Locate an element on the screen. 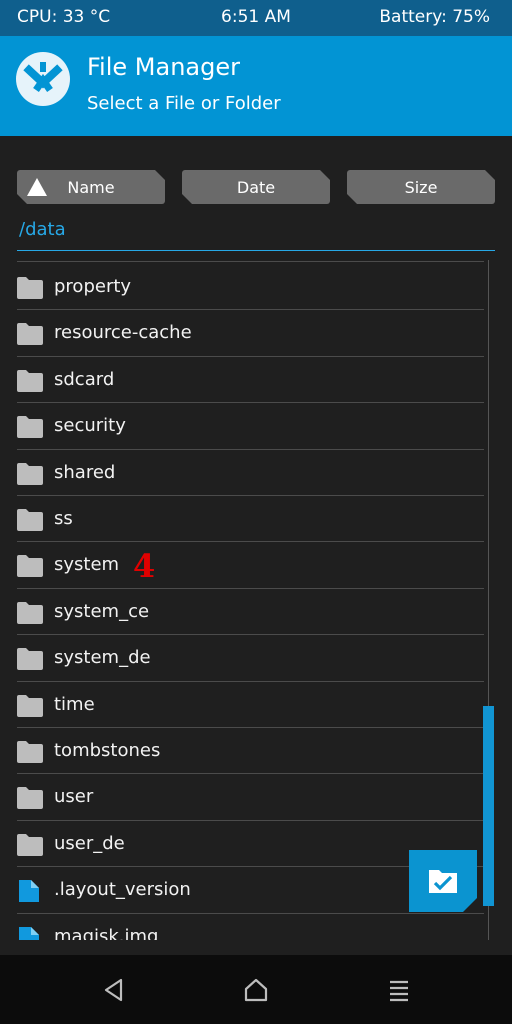 This screenshot has height=1024, width=512. scrollbar-thumb is located at coordinates (488, 806).